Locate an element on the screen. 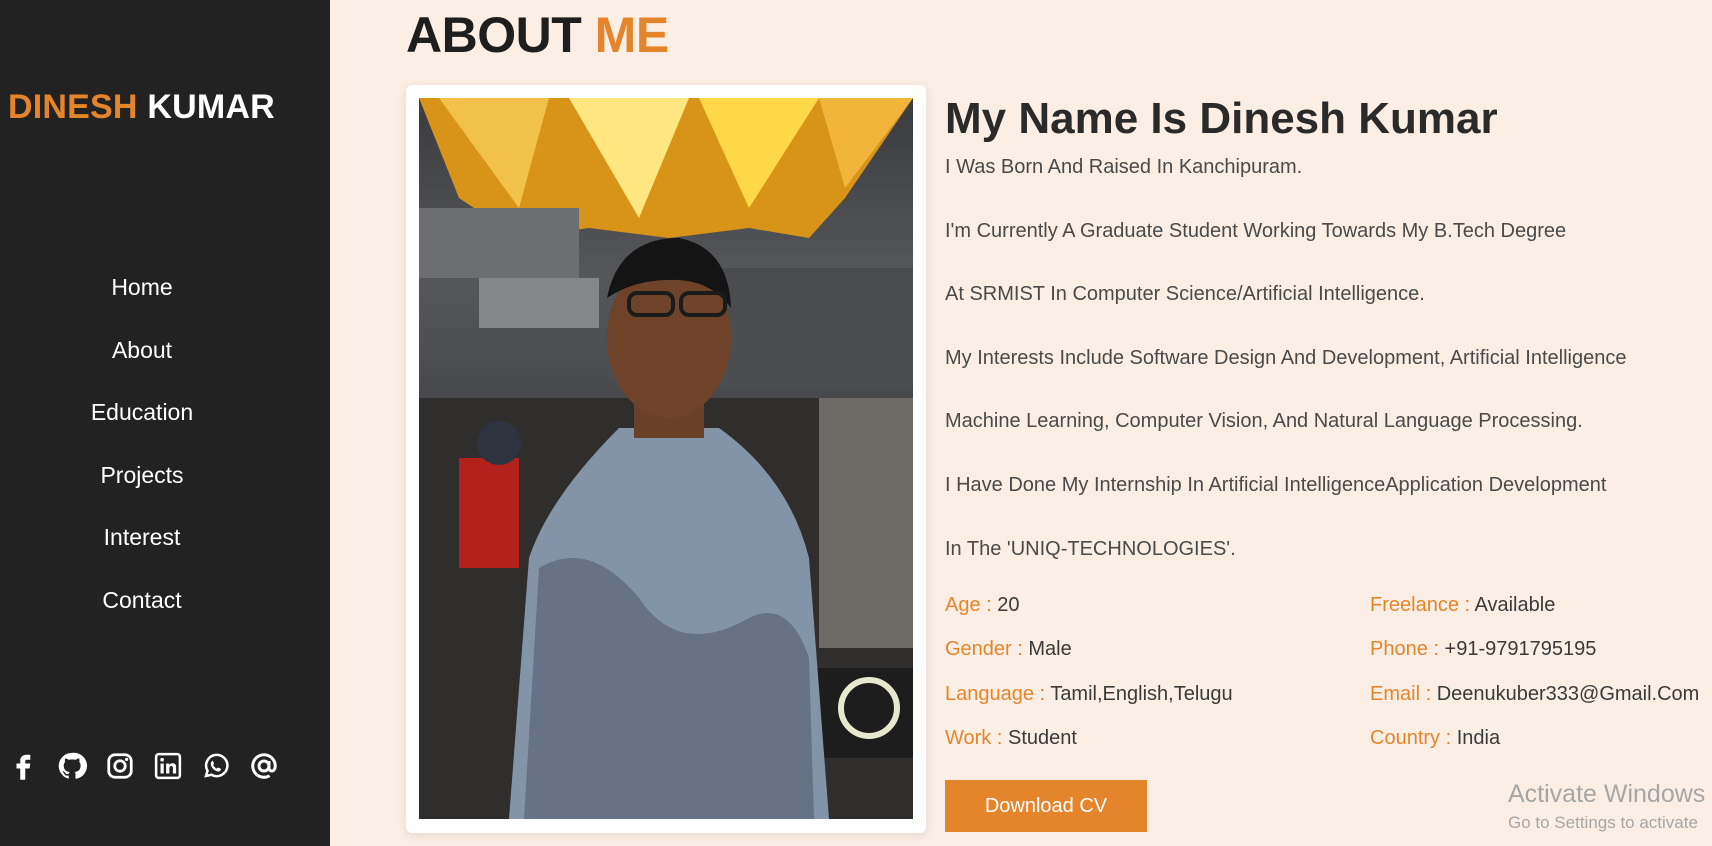  nav-interest: Interest is located at coordinates (142, 534).